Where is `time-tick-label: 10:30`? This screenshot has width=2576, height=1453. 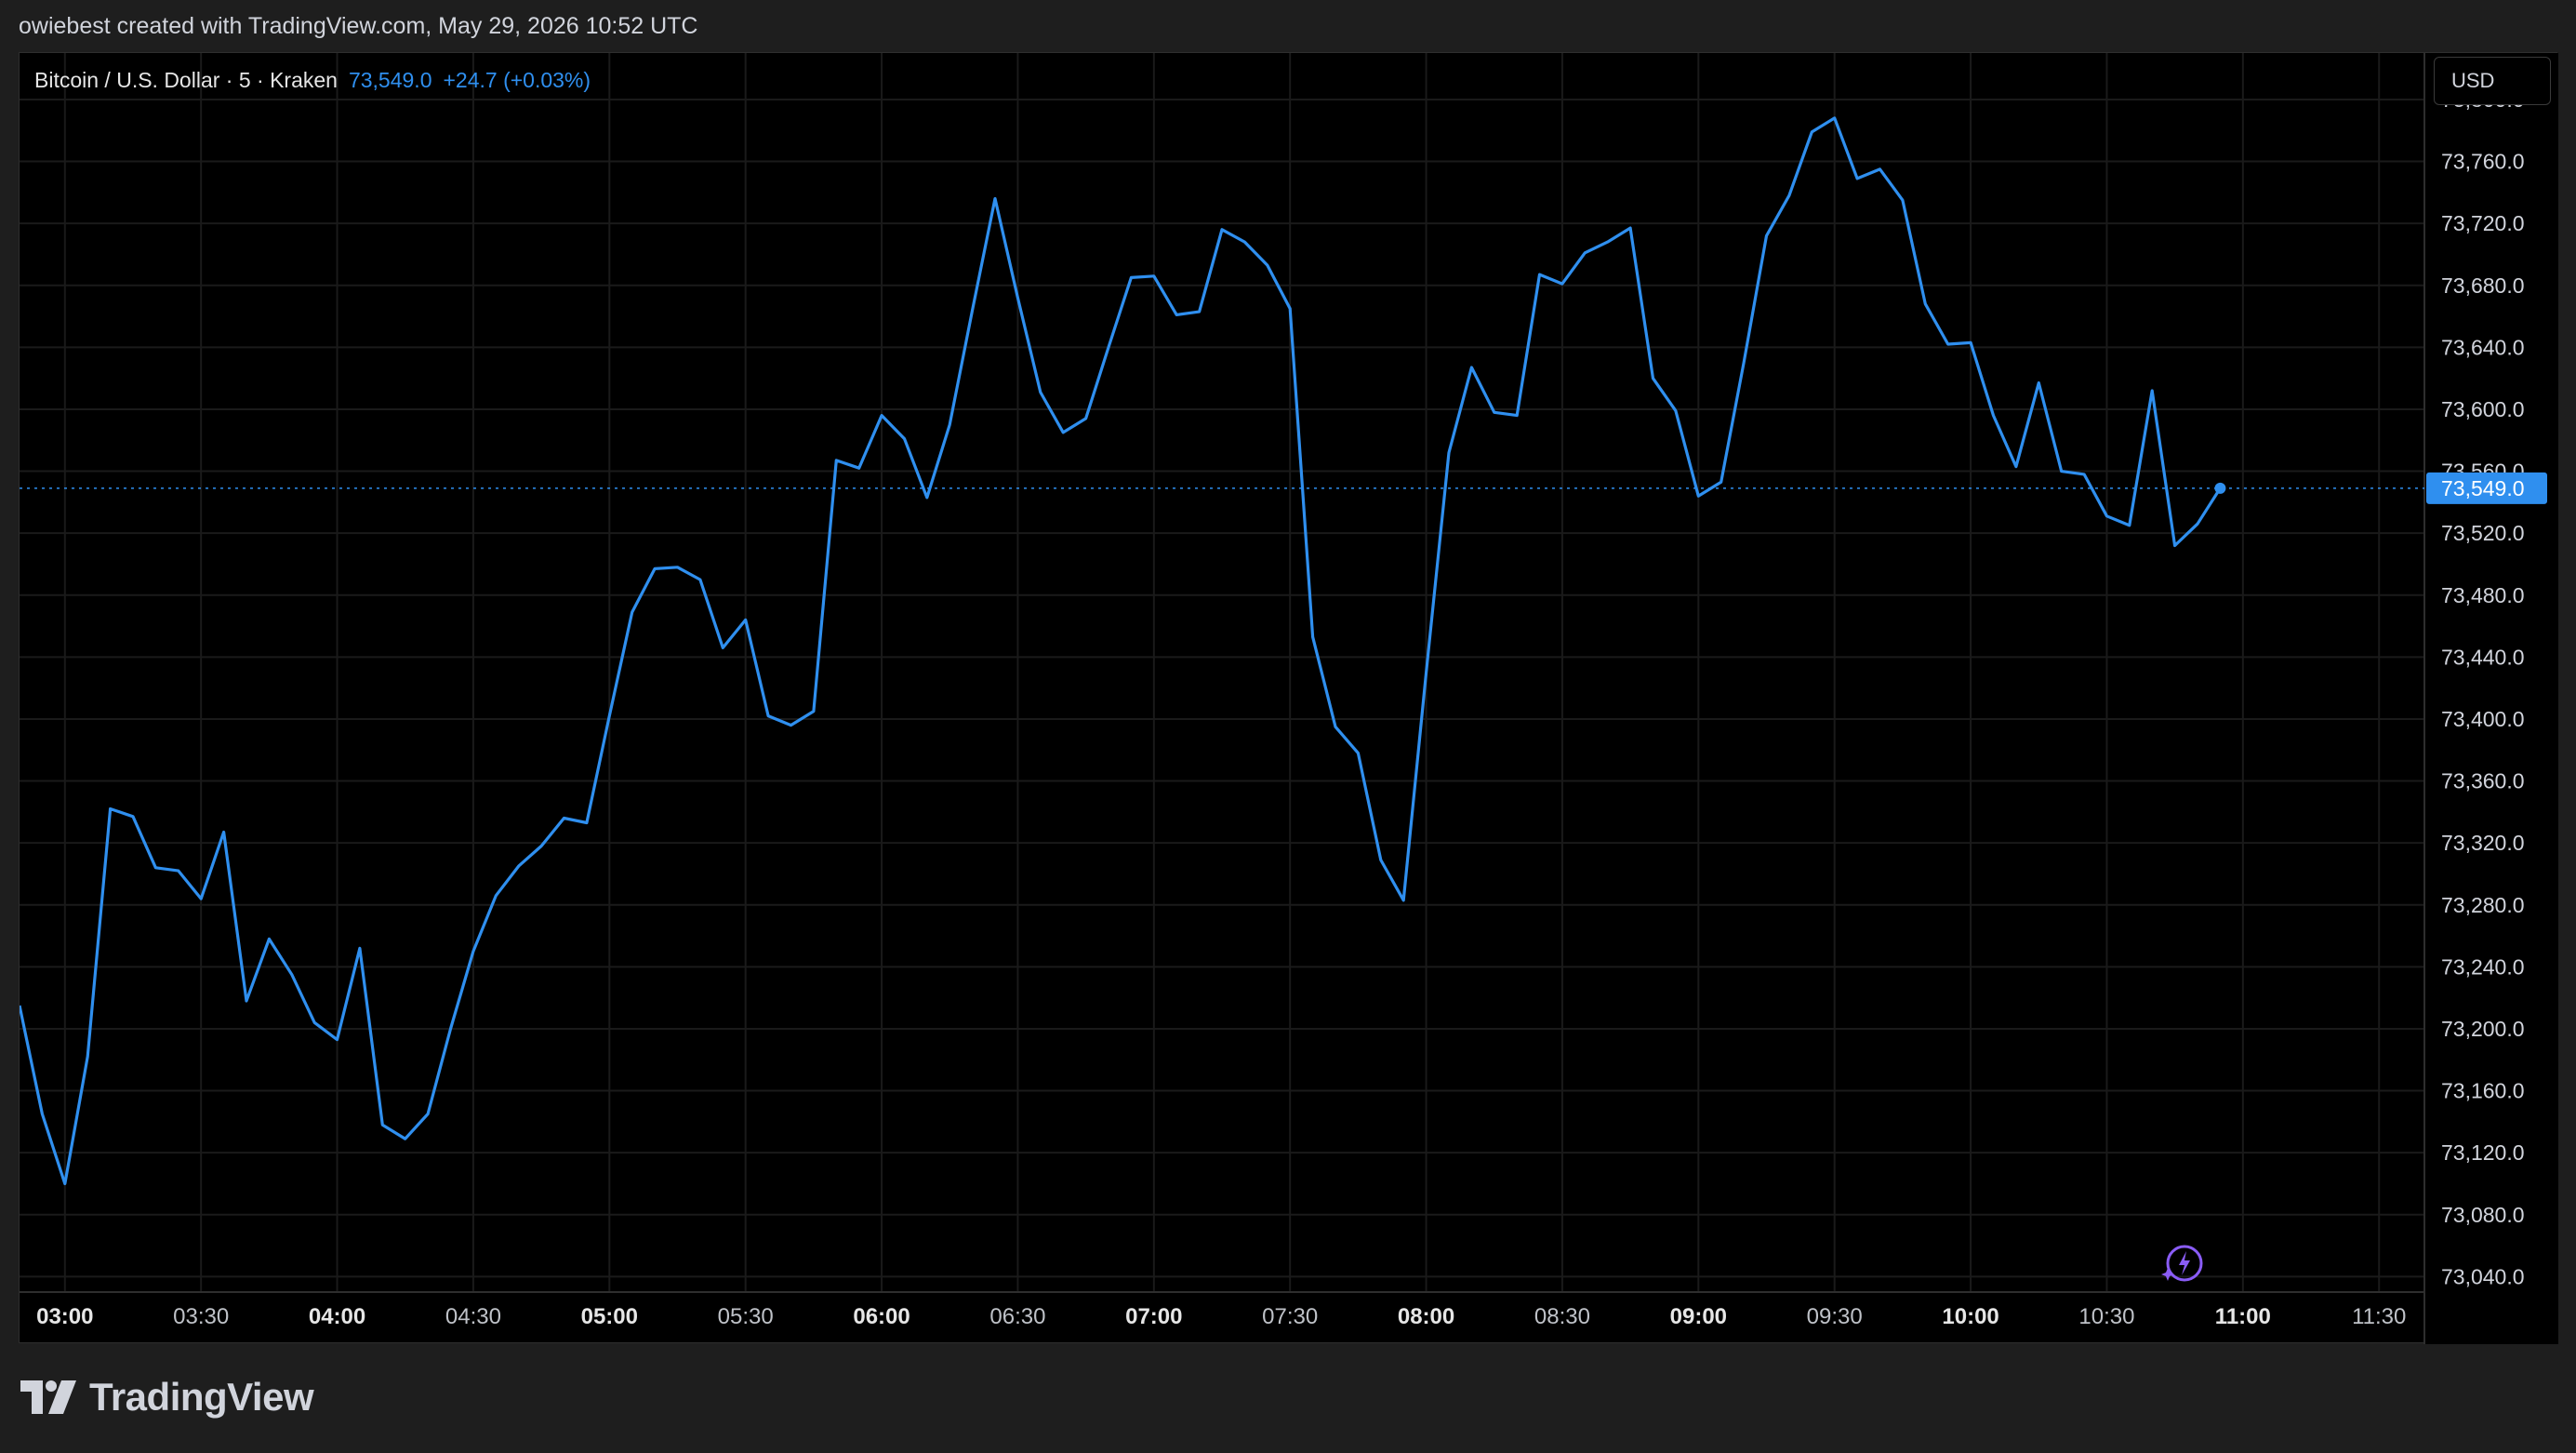 time-tick-label: 10:30 is located at coordinates (2106, 1316).